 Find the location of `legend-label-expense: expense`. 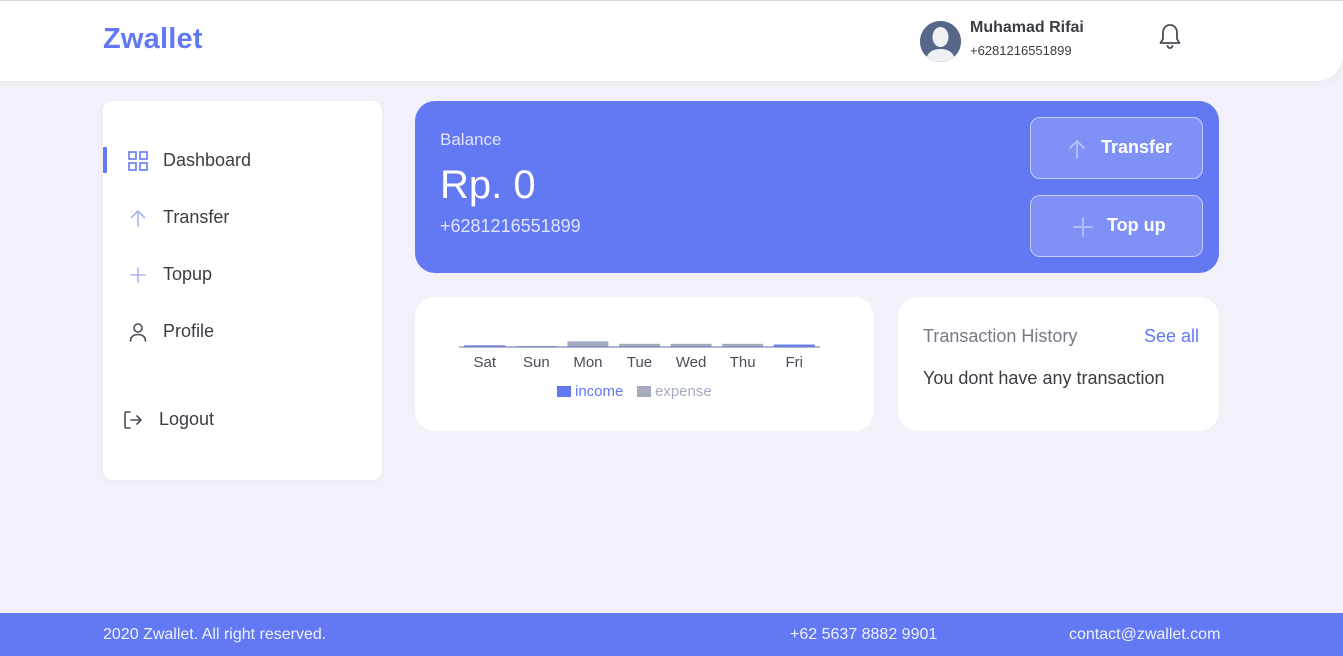

legend-label-expense: expense is located at coordinates (683, 391).